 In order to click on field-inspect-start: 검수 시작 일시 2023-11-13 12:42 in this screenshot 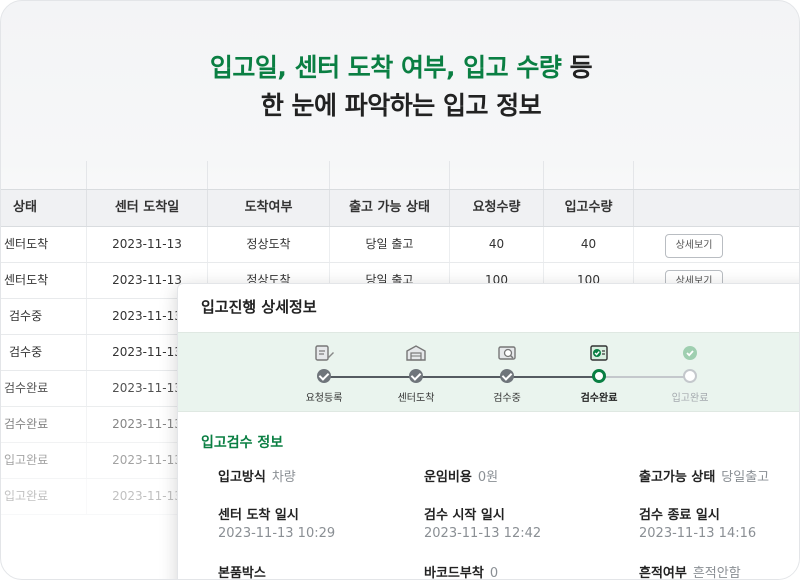, I will do `click(482, 522)`.